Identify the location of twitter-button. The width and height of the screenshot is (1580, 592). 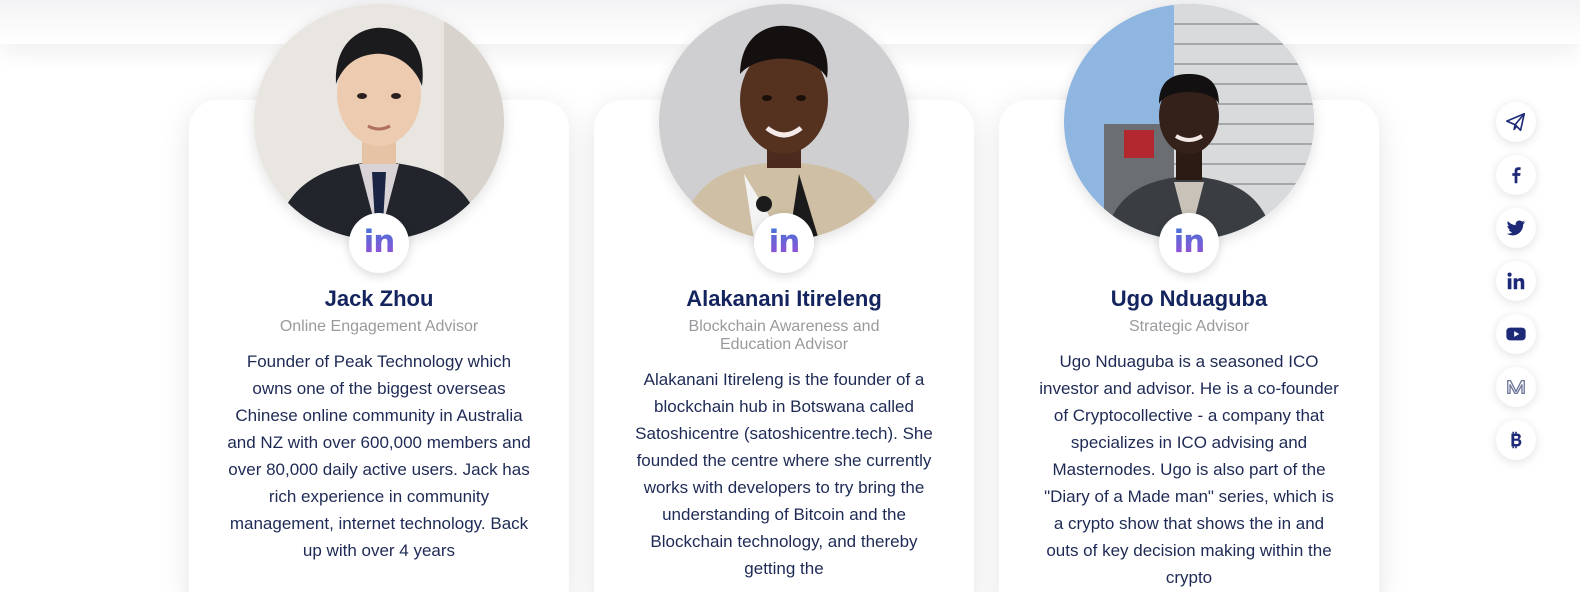
(1516, 228).